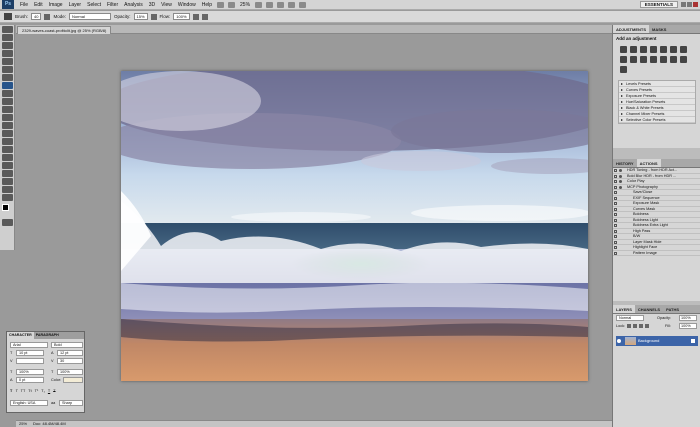 This screenshot has height=427, width=700. What do you see at coordinates (7, 45) in the screenshot?
I see `lasso-tool-icon` at bounding box center [7, 45].